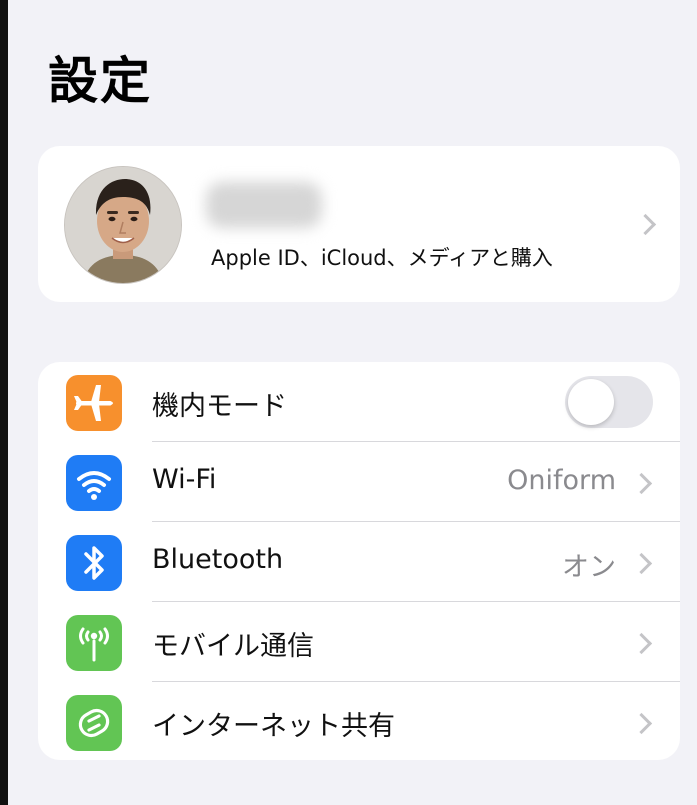  I want to click on bluetooth-status: オン, so click(589, 567).